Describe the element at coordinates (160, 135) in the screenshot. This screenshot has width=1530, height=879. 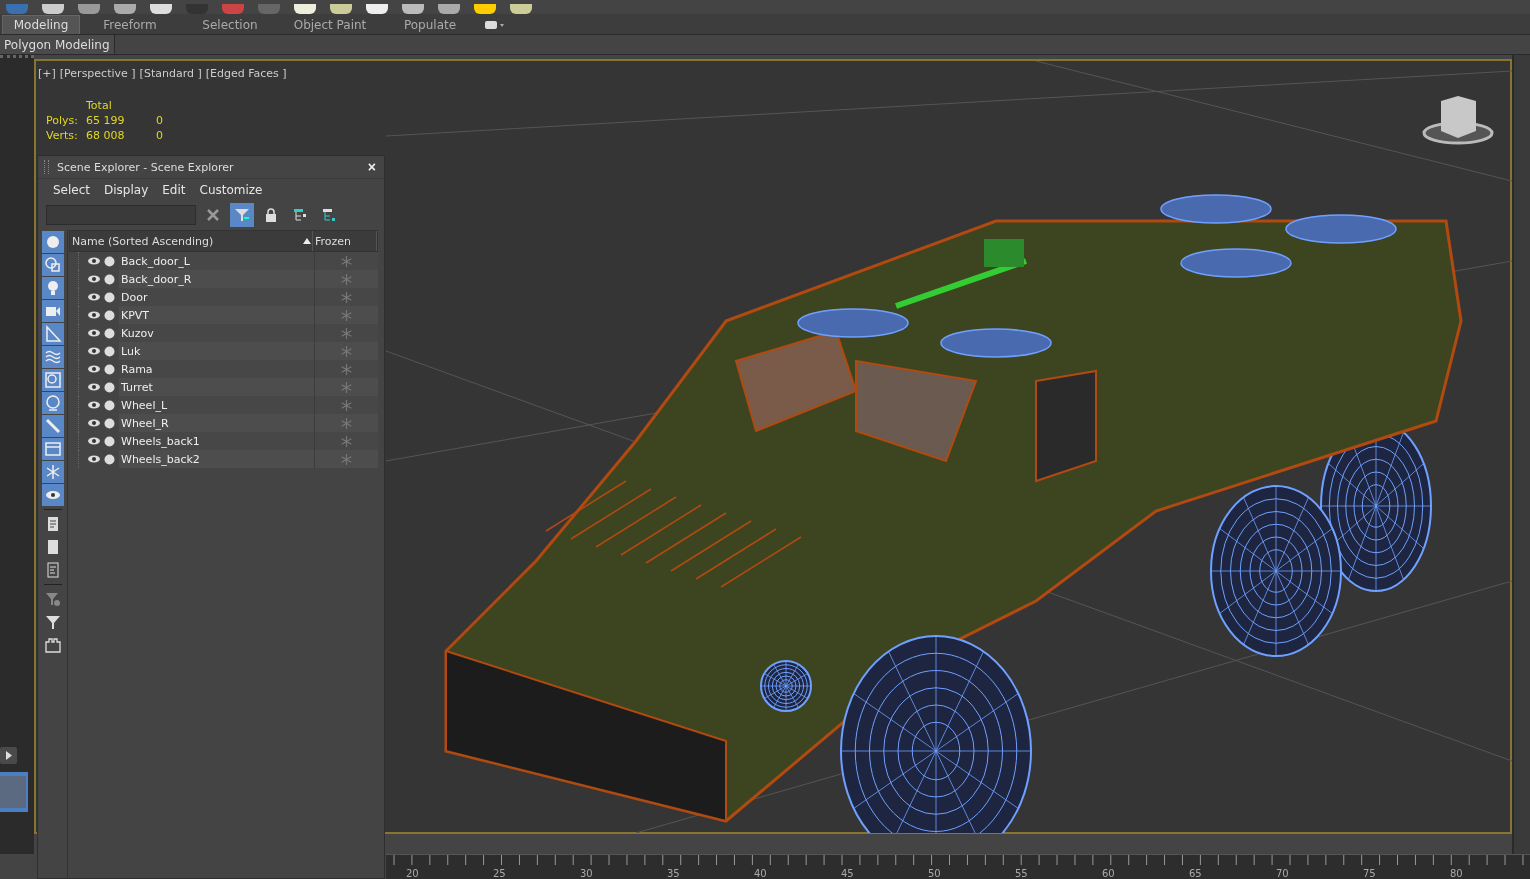
I see `stats-value: 0` at that location.